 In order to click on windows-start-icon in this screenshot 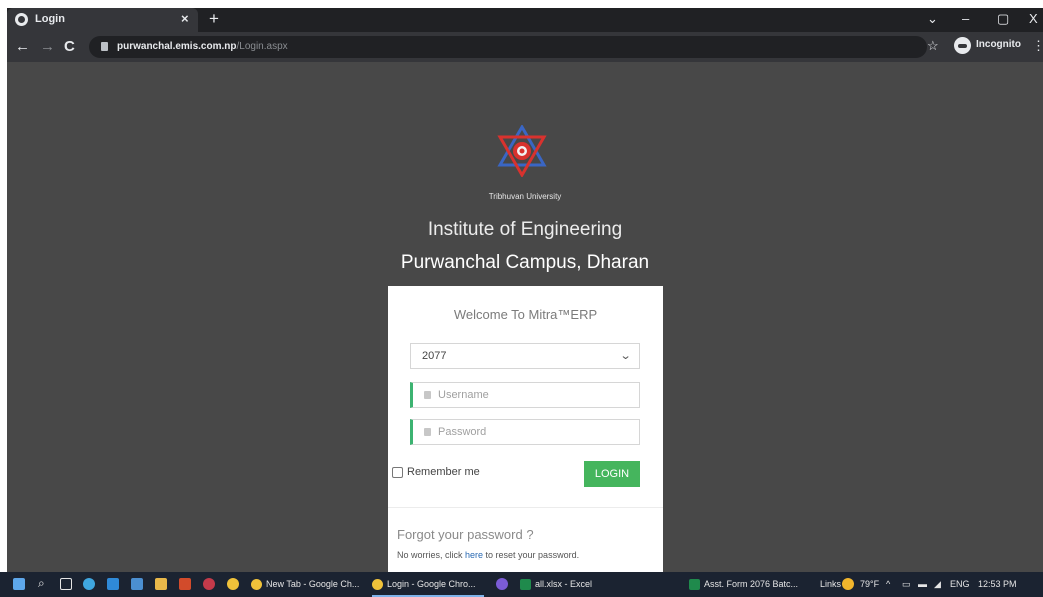, I will do `click(19, 584)`.